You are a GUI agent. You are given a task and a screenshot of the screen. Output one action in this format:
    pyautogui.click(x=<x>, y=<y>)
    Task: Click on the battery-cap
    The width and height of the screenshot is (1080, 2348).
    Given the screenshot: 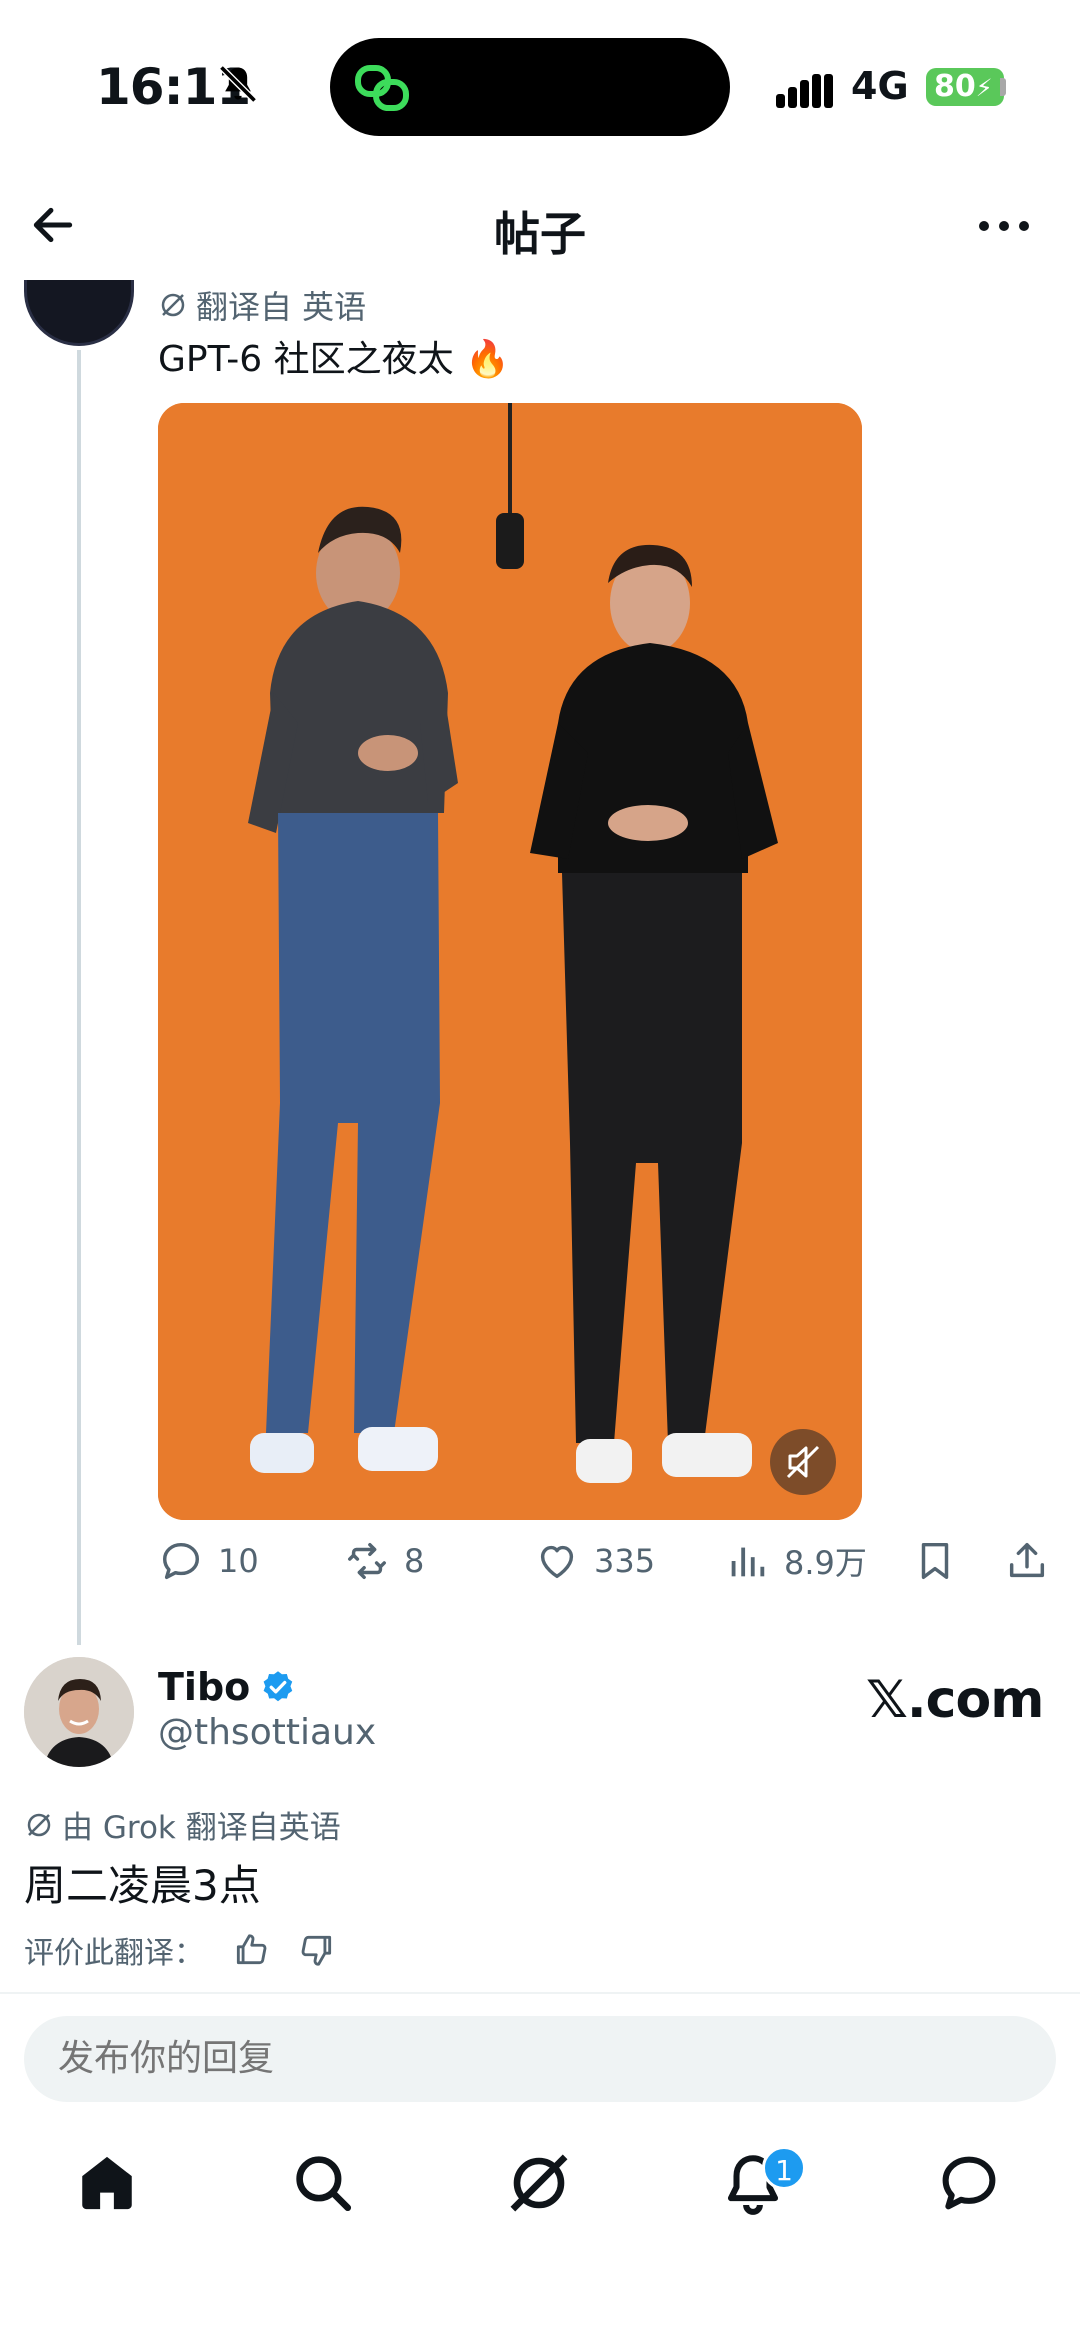 What is the action you would take?
    pyautogui.click(x=1003, y=87)
    